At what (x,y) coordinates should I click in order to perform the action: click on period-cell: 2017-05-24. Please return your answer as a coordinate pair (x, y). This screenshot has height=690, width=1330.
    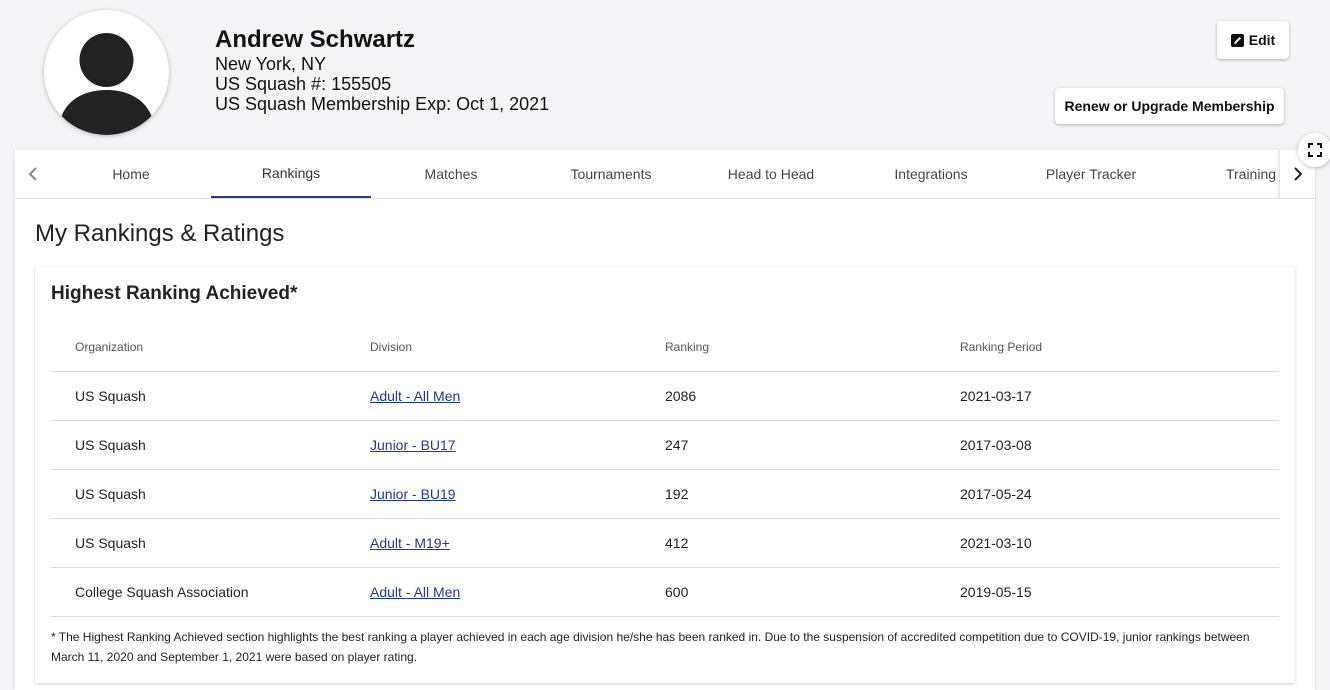
    Looking at the image, I should click on (1107, 494).